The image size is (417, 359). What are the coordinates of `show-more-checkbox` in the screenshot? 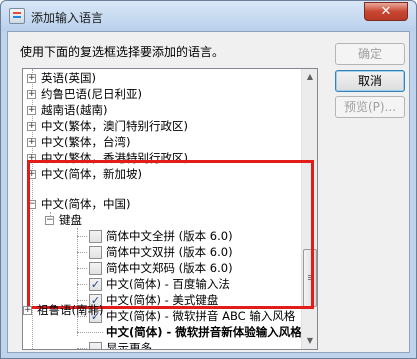 It's located at (95, 345).